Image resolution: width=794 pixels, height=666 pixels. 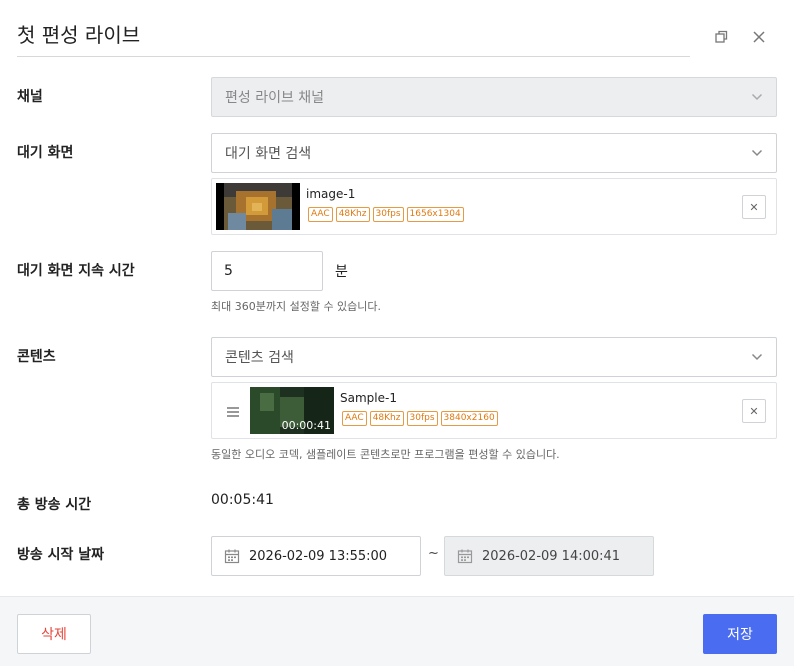 What do you see at coordinates (36, 357) in the screenshot?
I see `contents-label: 콘텐츠` at bounding box center [36, 357].